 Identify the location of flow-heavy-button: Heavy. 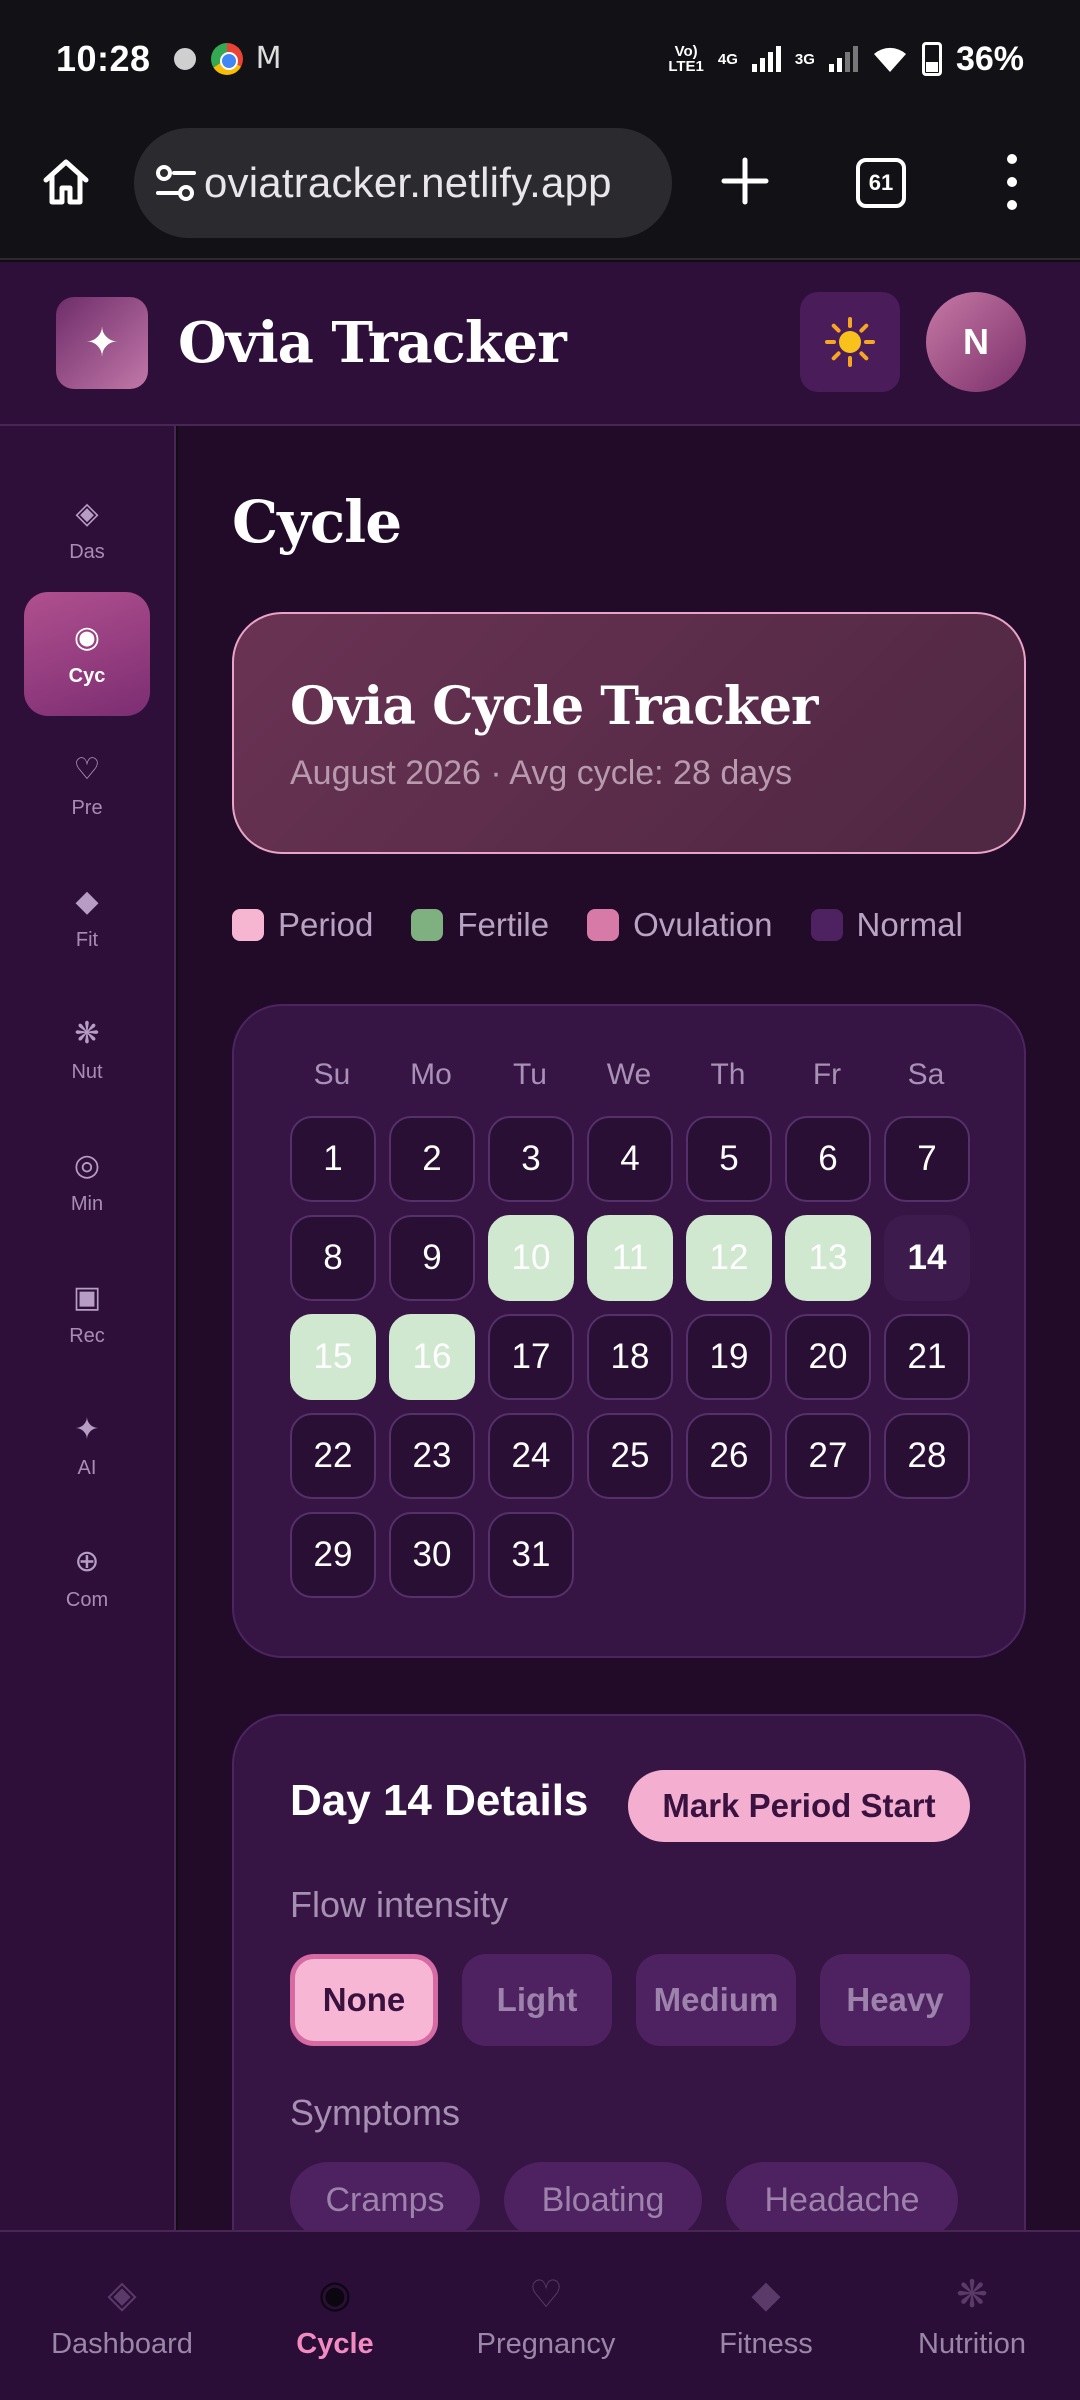
(895, 2000).